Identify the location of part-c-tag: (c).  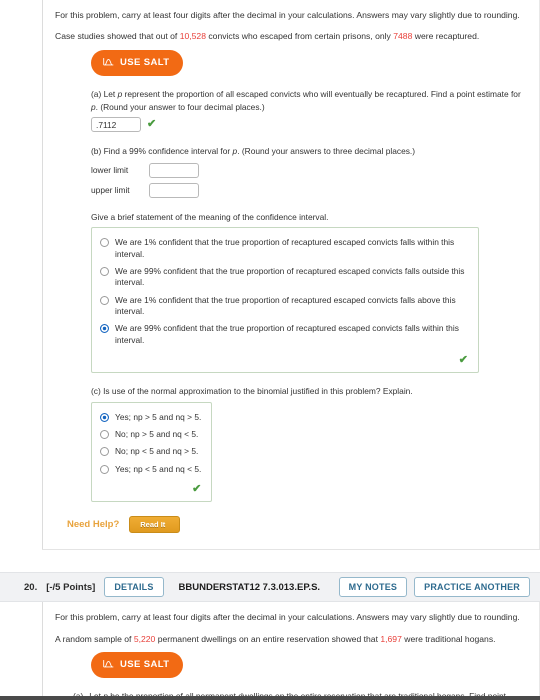
(96, 391).